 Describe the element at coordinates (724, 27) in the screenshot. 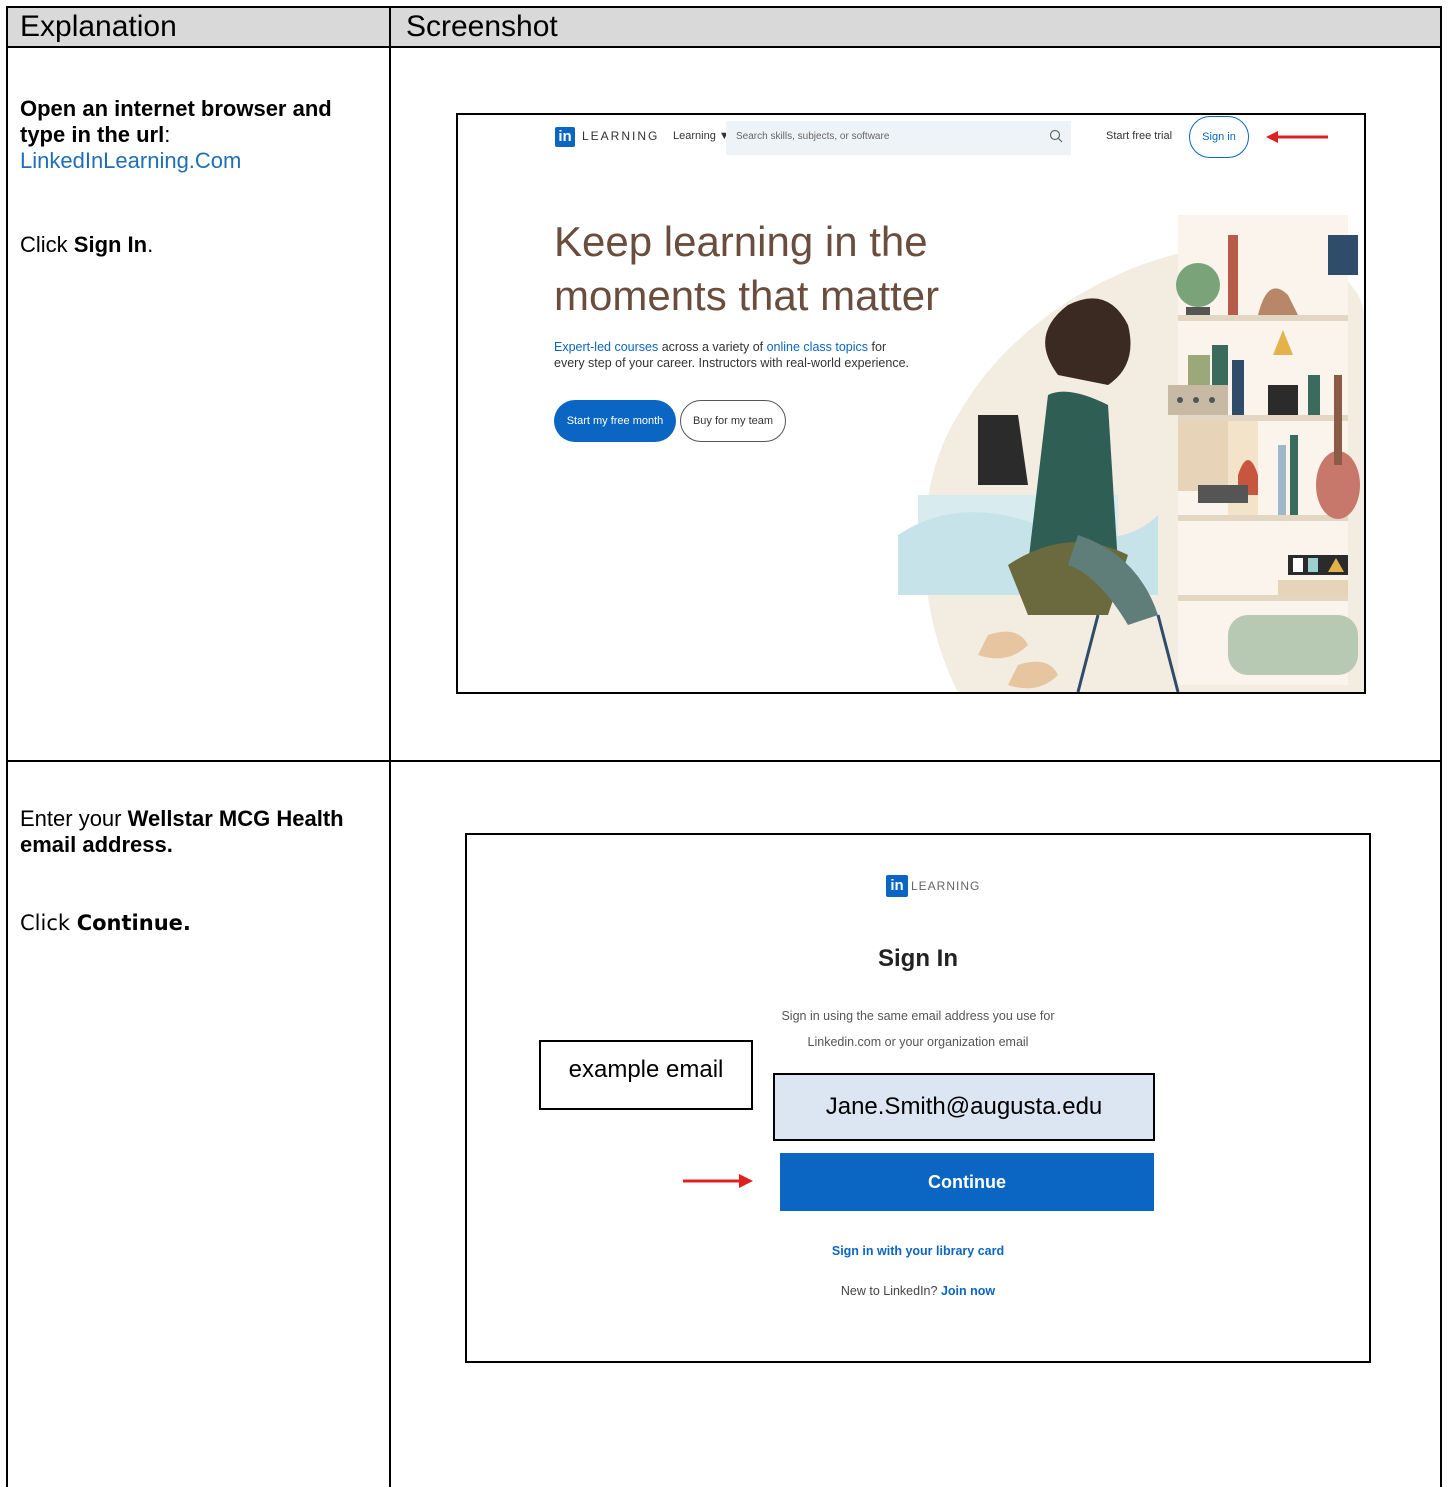

I see `table-header-row` at that location.